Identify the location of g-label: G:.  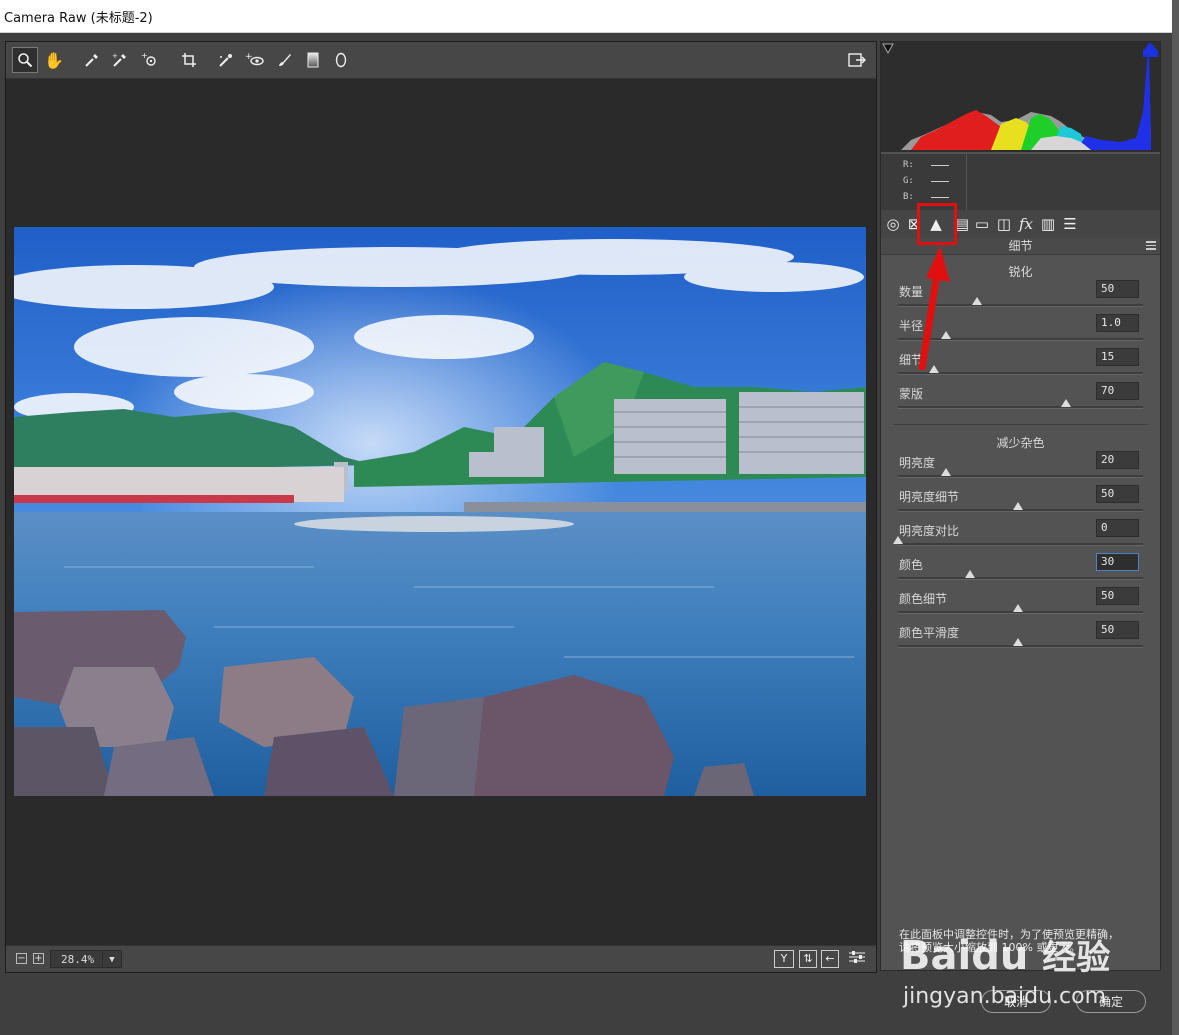
(908, 181).